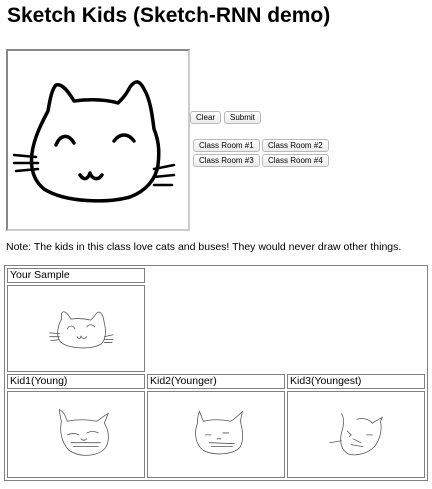 Image resolution: width=432 pixels, height=489 pixels. What do you see at coordinates (94, 141) in the screenshot?
I see `cat-drawing` at bounding box center [94, 141].